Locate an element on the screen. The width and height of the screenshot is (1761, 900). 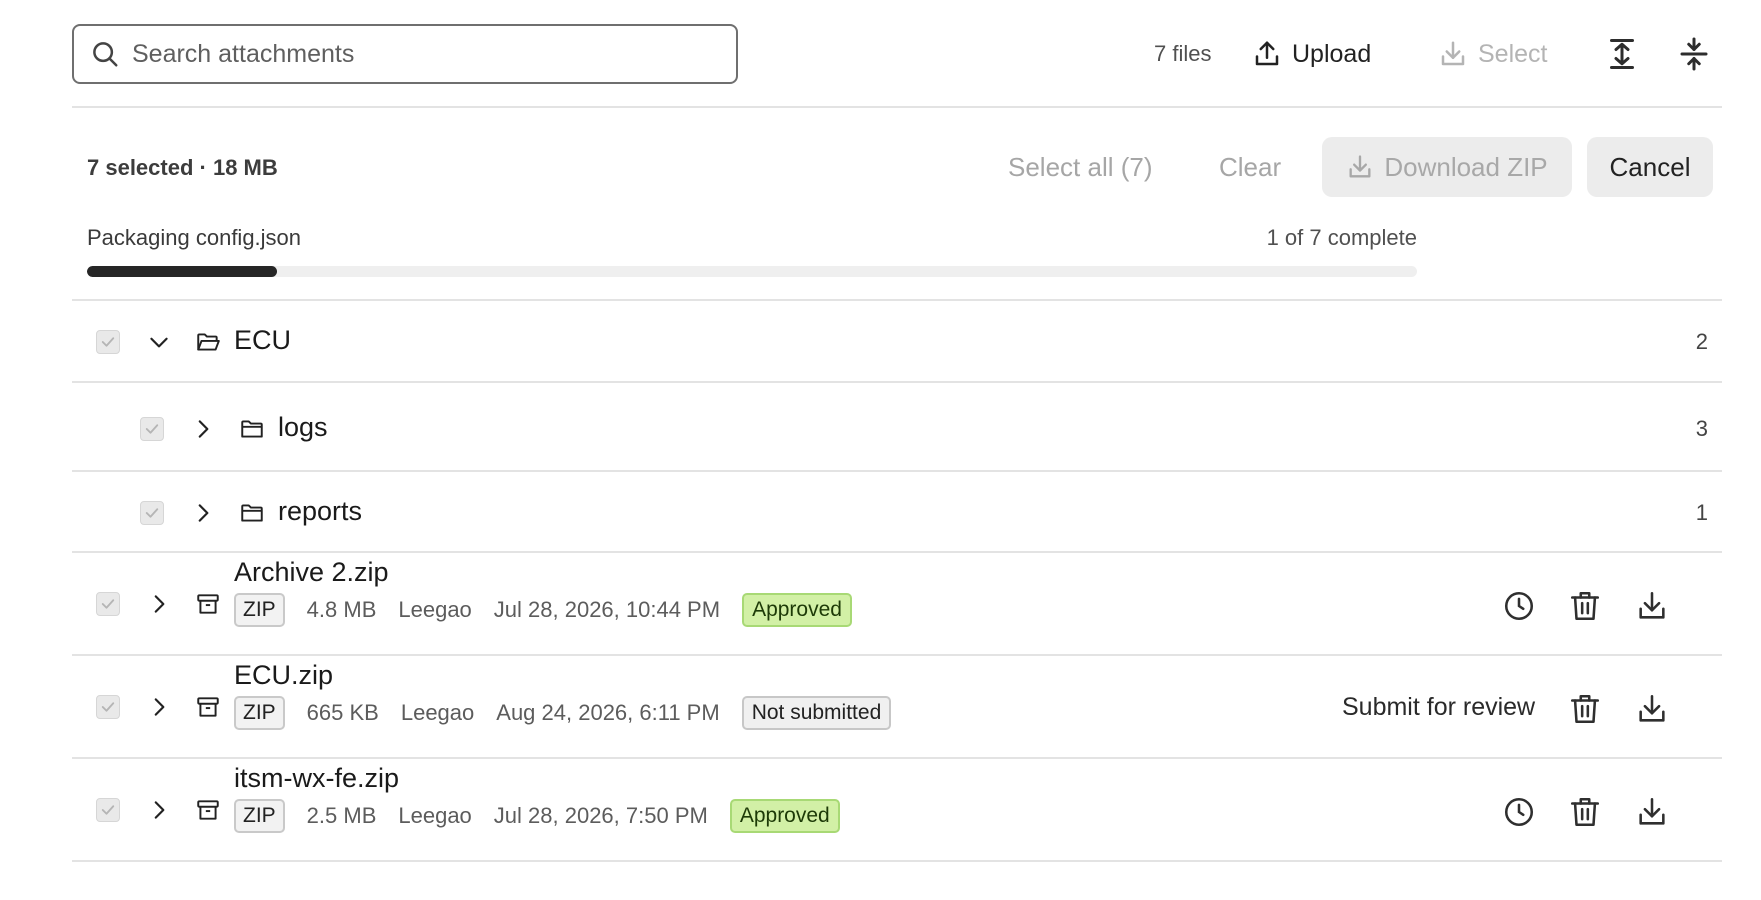
select-button: Select is located at coordinates (1492, 54).